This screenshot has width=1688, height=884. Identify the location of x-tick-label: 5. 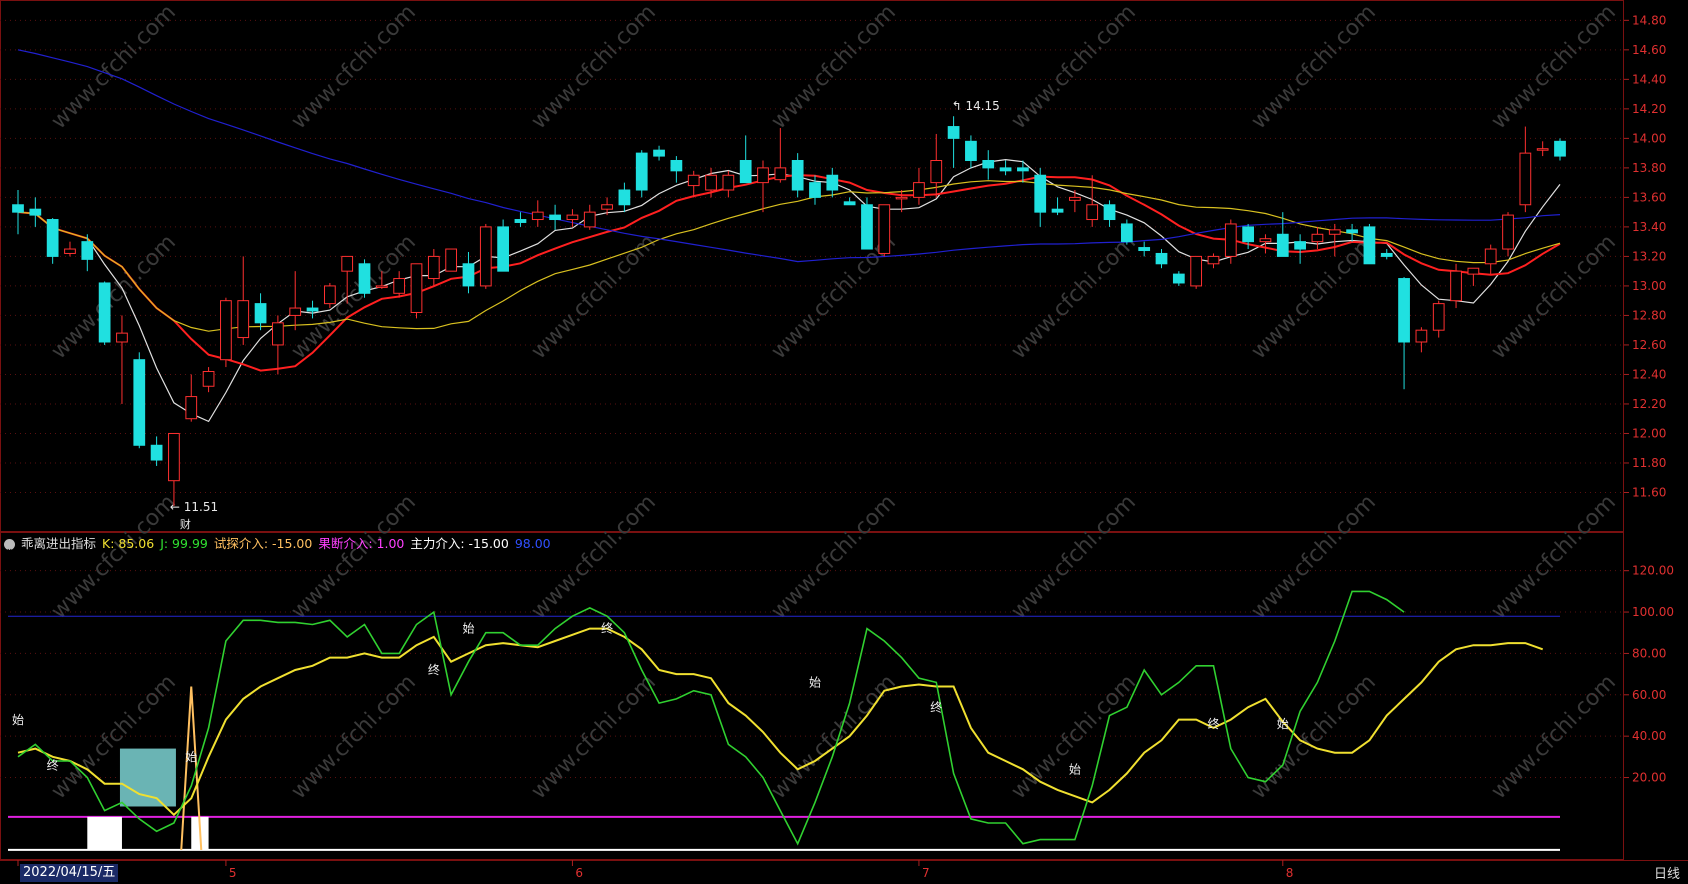
(233, 873).